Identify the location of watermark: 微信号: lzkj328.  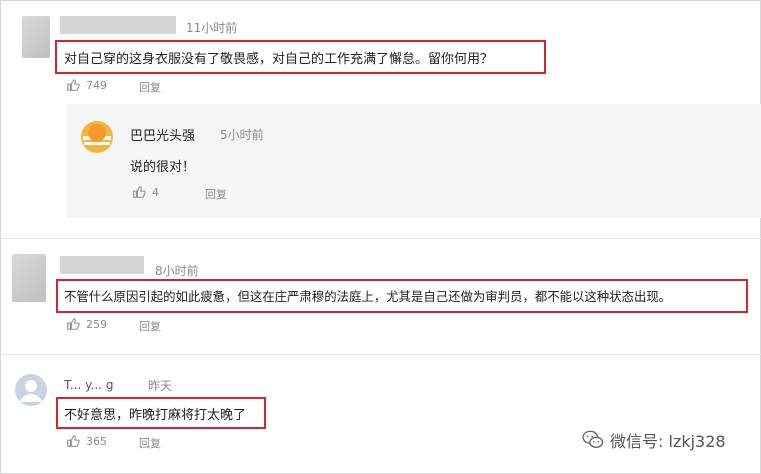
(654, 440).